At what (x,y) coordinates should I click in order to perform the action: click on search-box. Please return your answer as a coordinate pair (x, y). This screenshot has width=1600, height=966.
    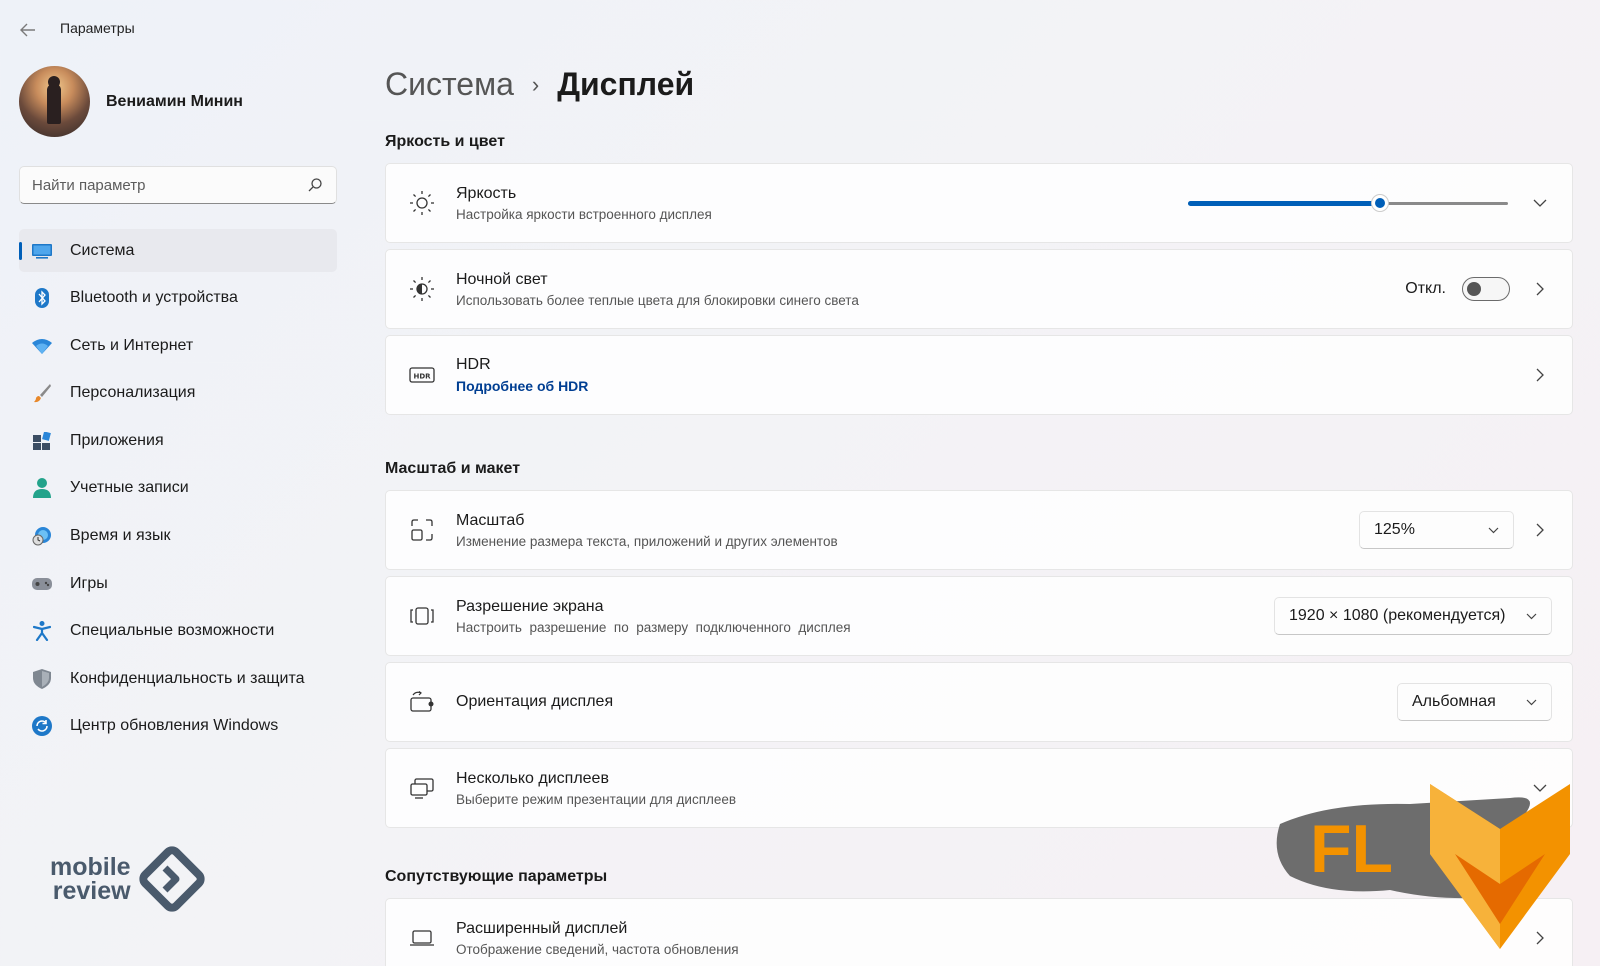
    Looking at the image, I should click on (178, 185).